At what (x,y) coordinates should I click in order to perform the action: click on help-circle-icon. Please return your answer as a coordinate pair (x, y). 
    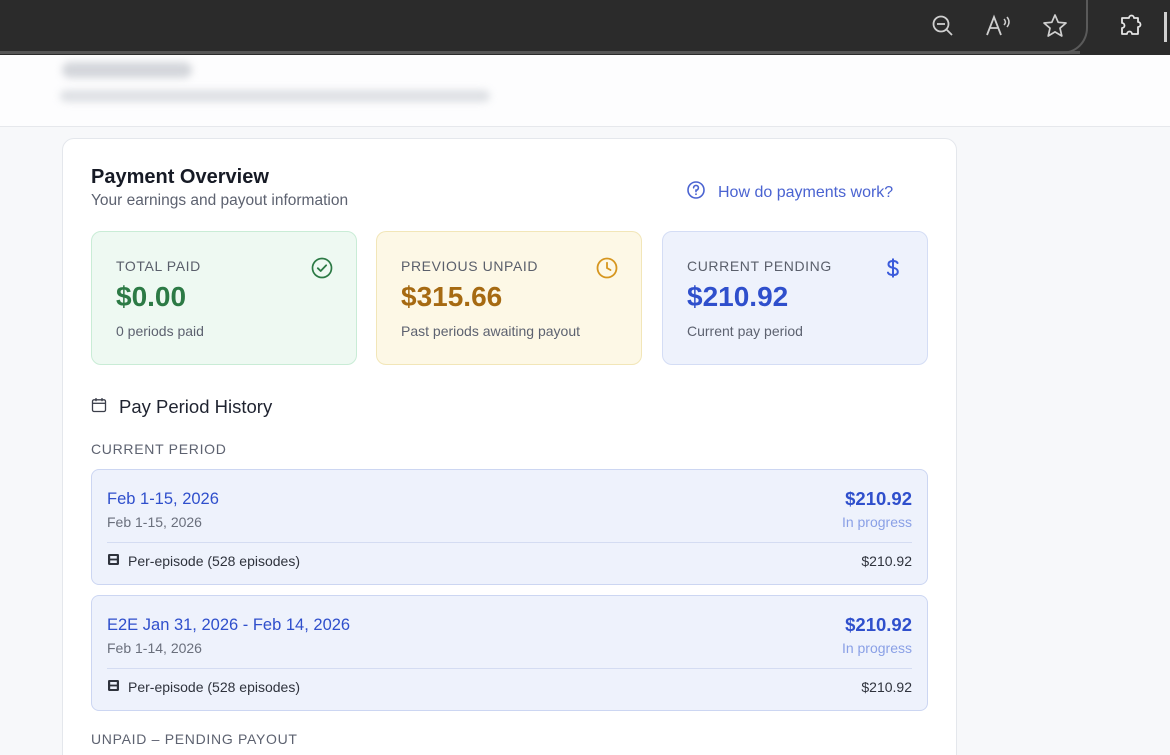
    Looking at the image, I should click on (696, 192).